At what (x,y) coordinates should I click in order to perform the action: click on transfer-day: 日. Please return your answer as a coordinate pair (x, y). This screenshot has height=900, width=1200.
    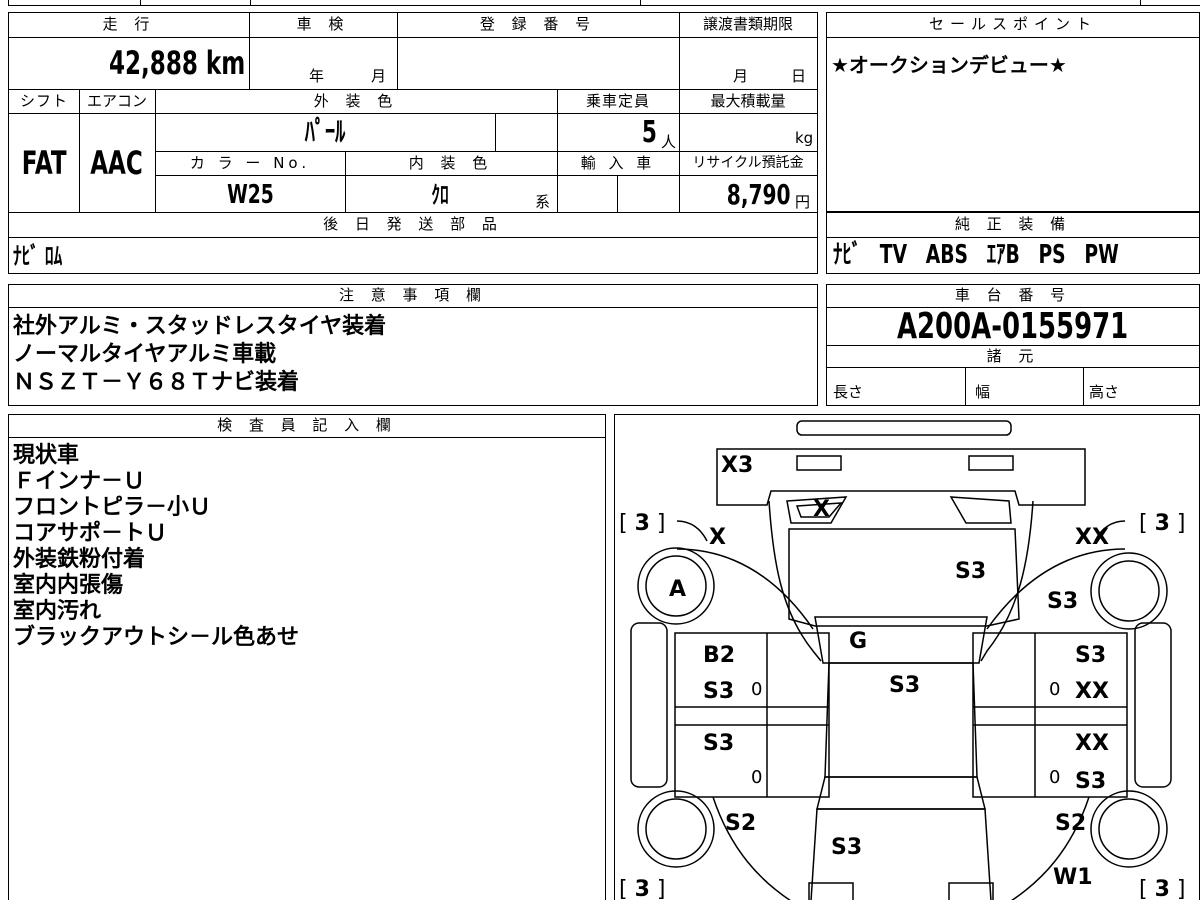
    Looking at the image, I should click on (799, 76).